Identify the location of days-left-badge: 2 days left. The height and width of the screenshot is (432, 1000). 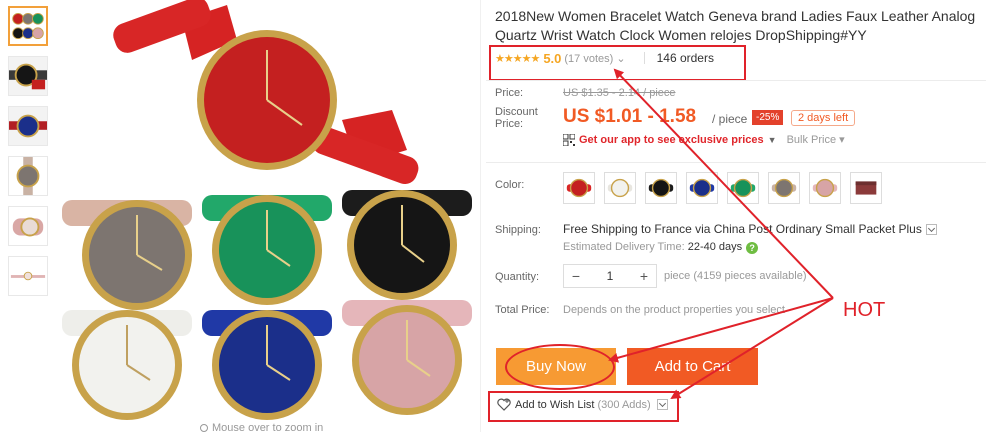
(823, 118).